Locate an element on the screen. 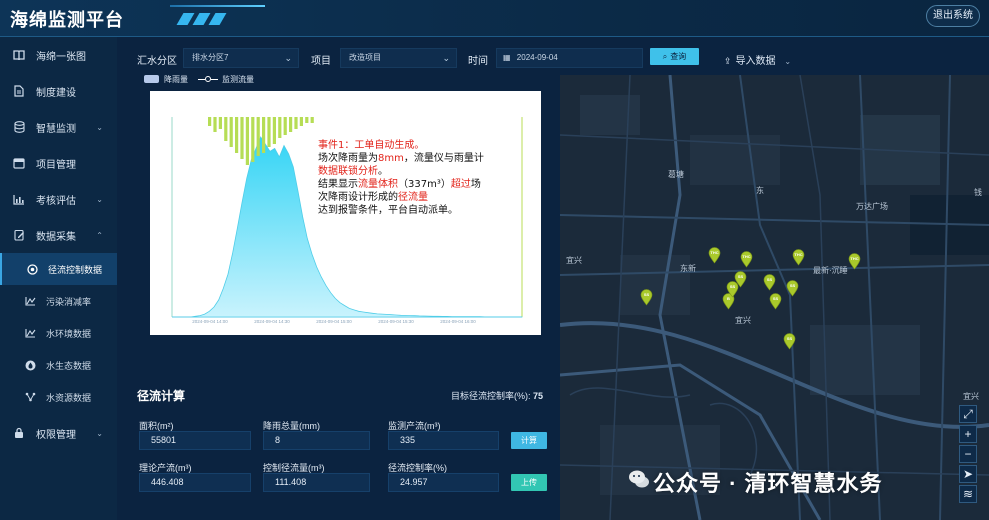 Image resolution: width=989 pixels, height=520 pixels. sidebar-item-project: 项目管理 is located at coordinates (58, 163).